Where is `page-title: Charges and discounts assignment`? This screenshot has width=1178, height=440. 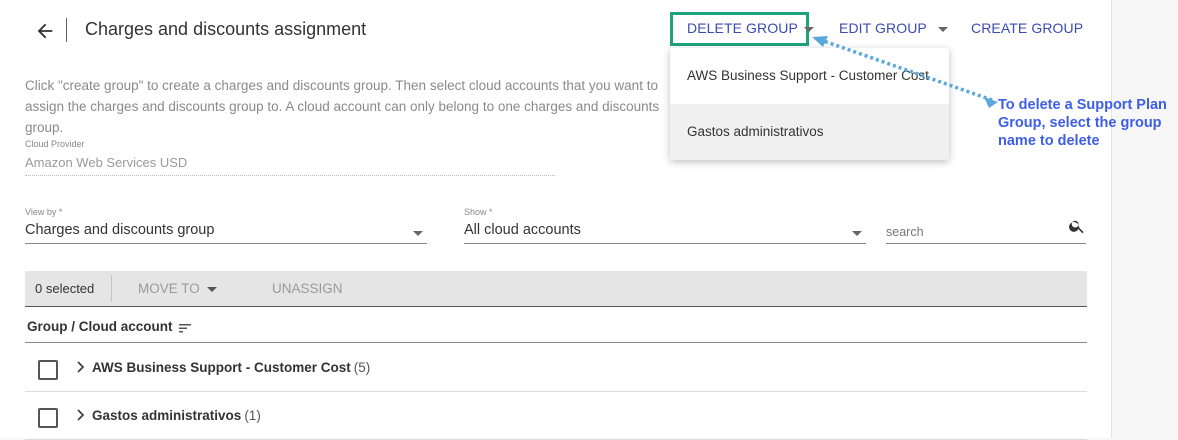
page-title: Charges and discounts assignment is located at coordinates (226, 29).